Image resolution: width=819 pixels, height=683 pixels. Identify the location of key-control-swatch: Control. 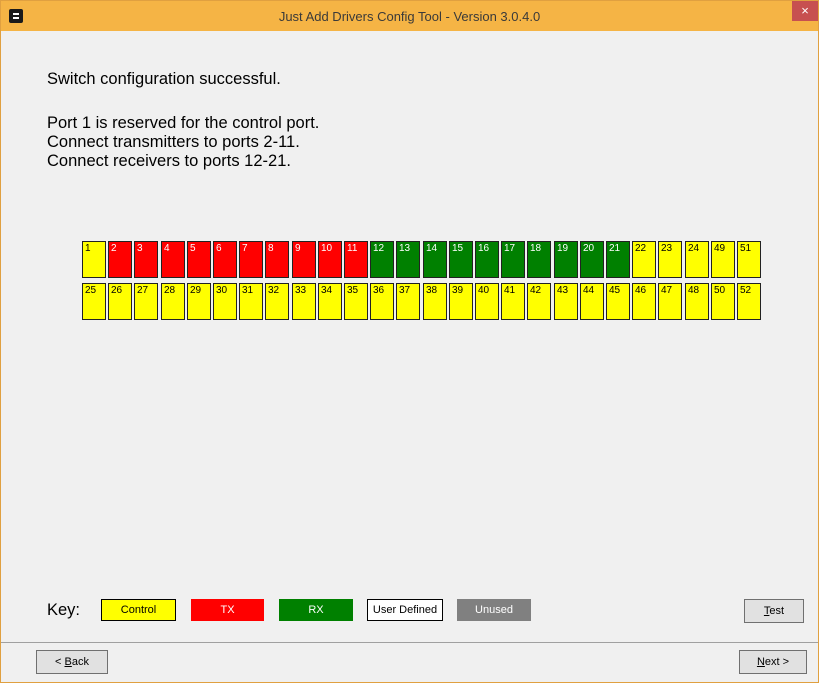
(138, 610).